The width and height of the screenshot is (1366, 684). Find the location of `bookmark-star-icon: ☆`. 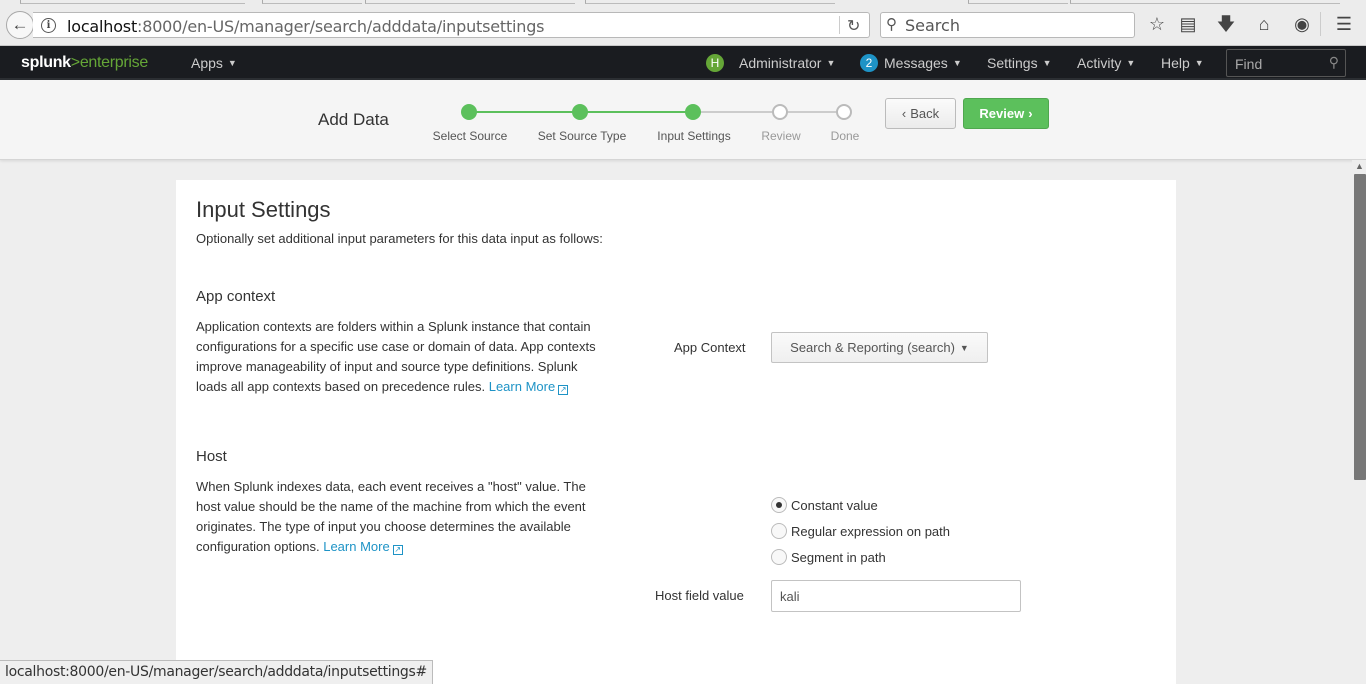

bookmark-star-icon: ☆ is located at coordinates (1157, 24).